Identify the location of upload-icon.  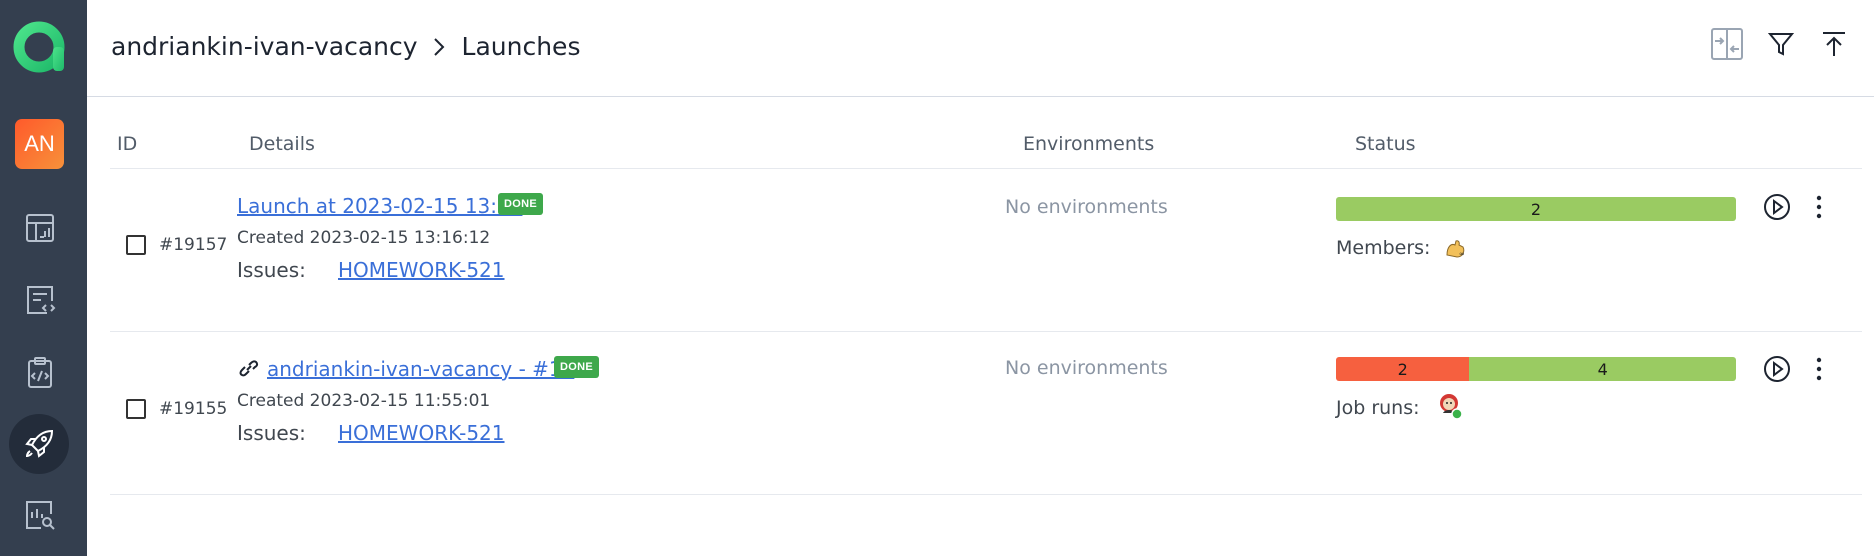
(1834, 44).